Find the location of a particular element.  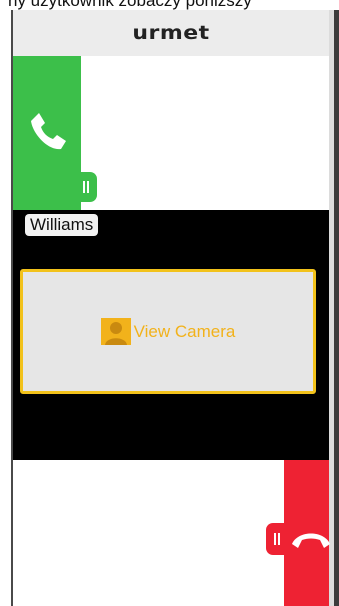

urmet-logo: urmet is located at coordinates (171, 33).